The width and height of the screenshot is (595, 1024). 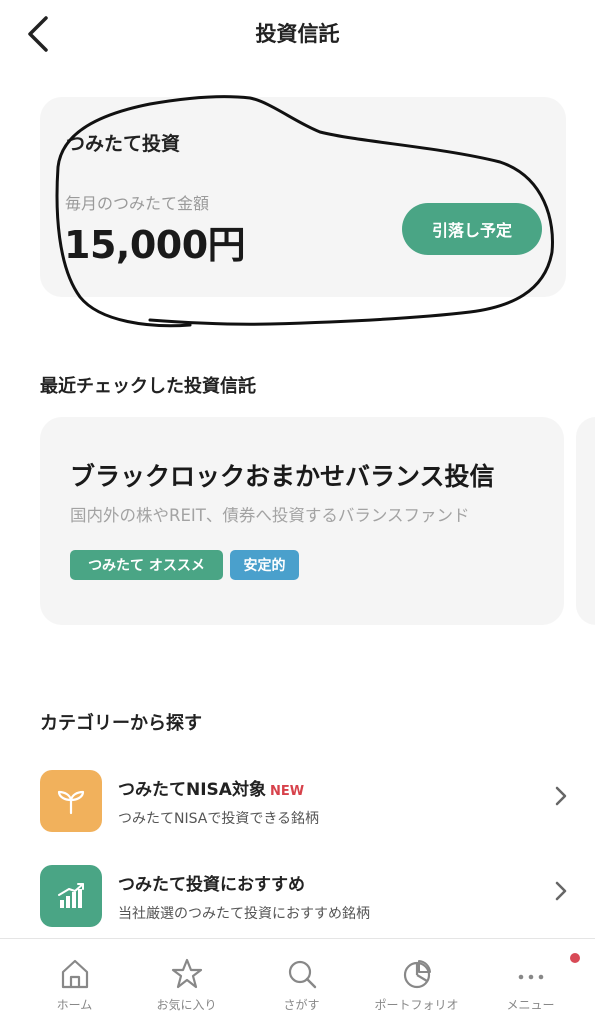 I want to click on header: 投資信託, so click(x=297, y=35).